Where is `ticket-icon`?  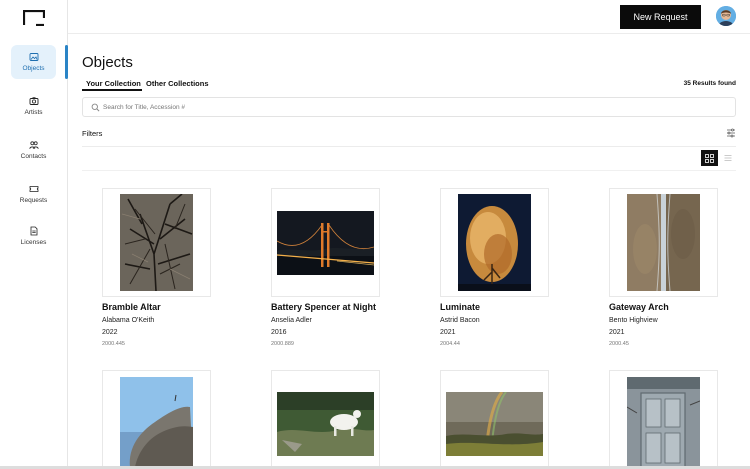 ticket-icon is located at coordinates (33, 189).